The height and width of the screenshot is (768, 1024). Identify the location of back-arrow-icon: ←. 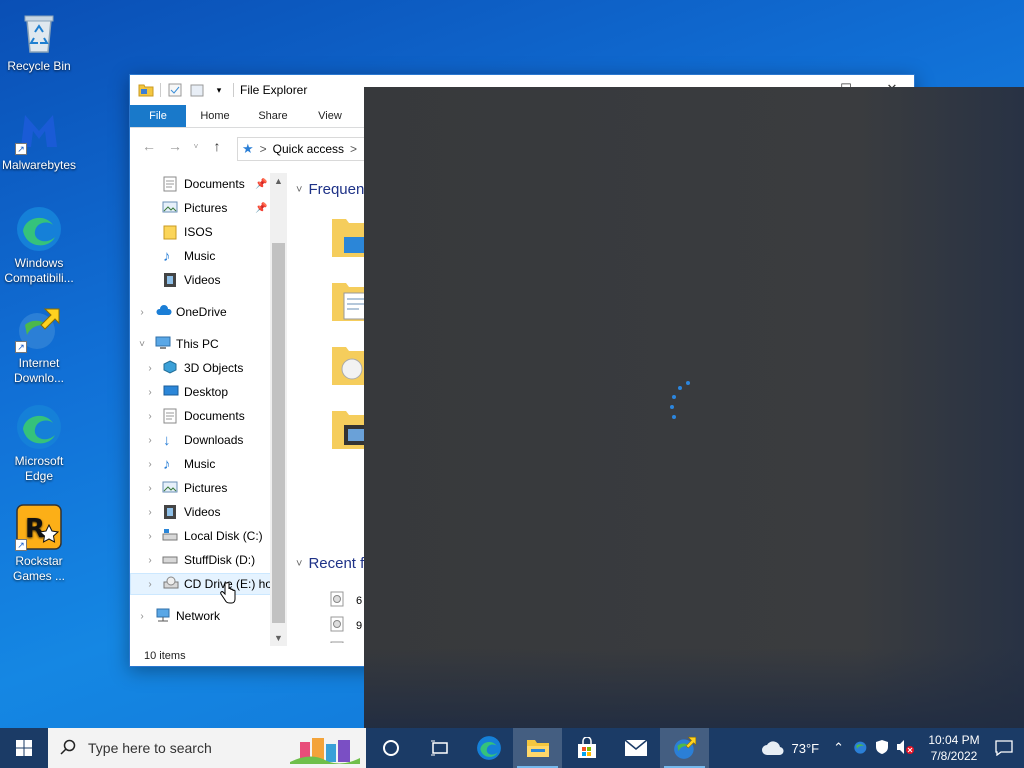
(149, 146).